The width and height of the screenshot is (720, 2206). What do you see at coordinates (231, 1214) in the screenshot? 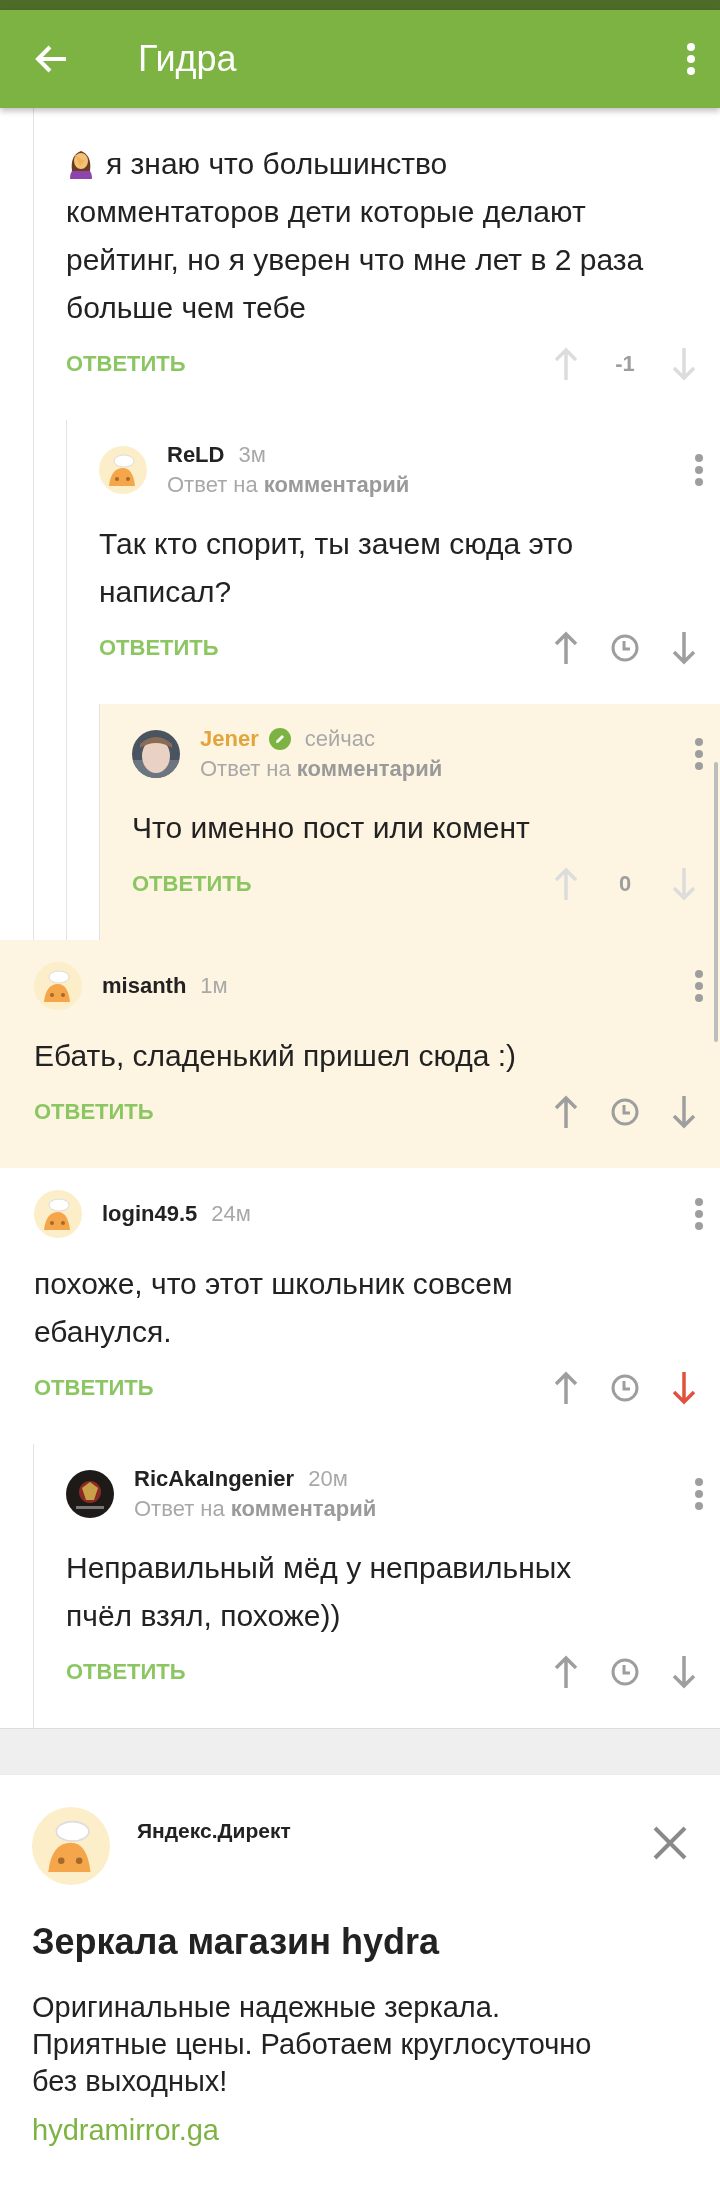
I see `comment-time: 24м` at bounding box center [231, 1214].